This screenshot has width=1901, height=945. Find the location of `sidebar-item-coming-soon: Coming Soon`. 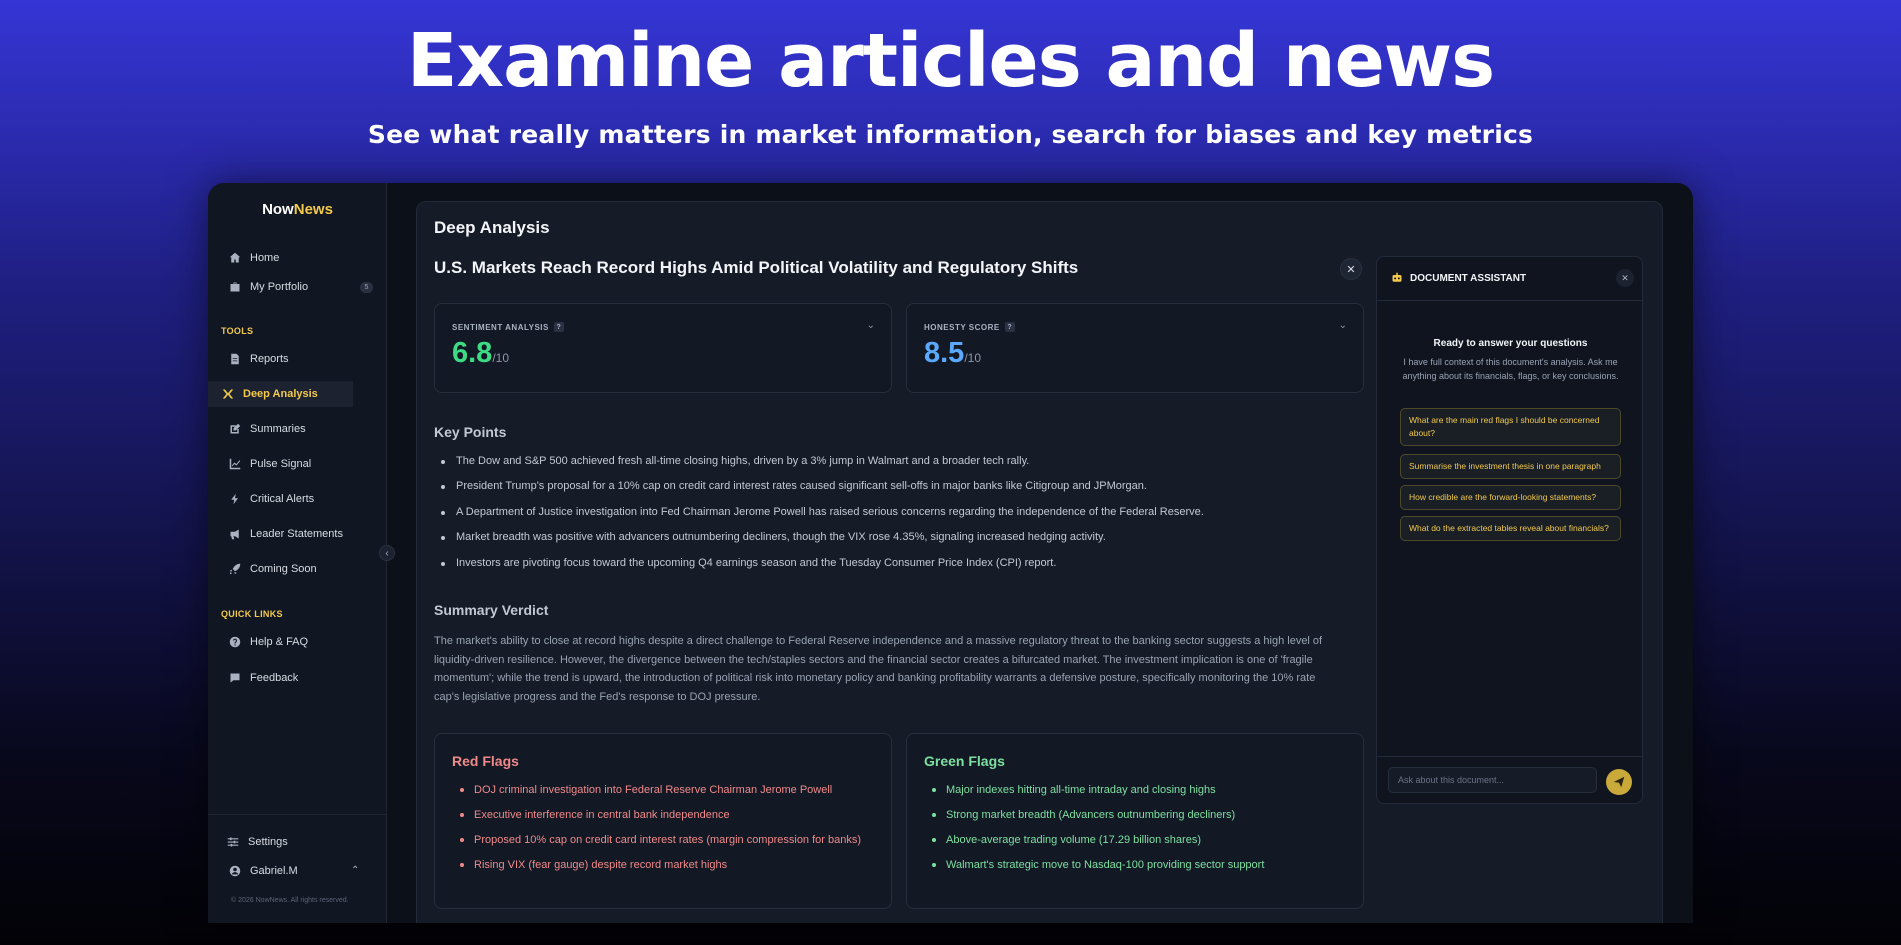

sidebar-item-coming-soon: Coming Soon is located at coordinates (300, 569).